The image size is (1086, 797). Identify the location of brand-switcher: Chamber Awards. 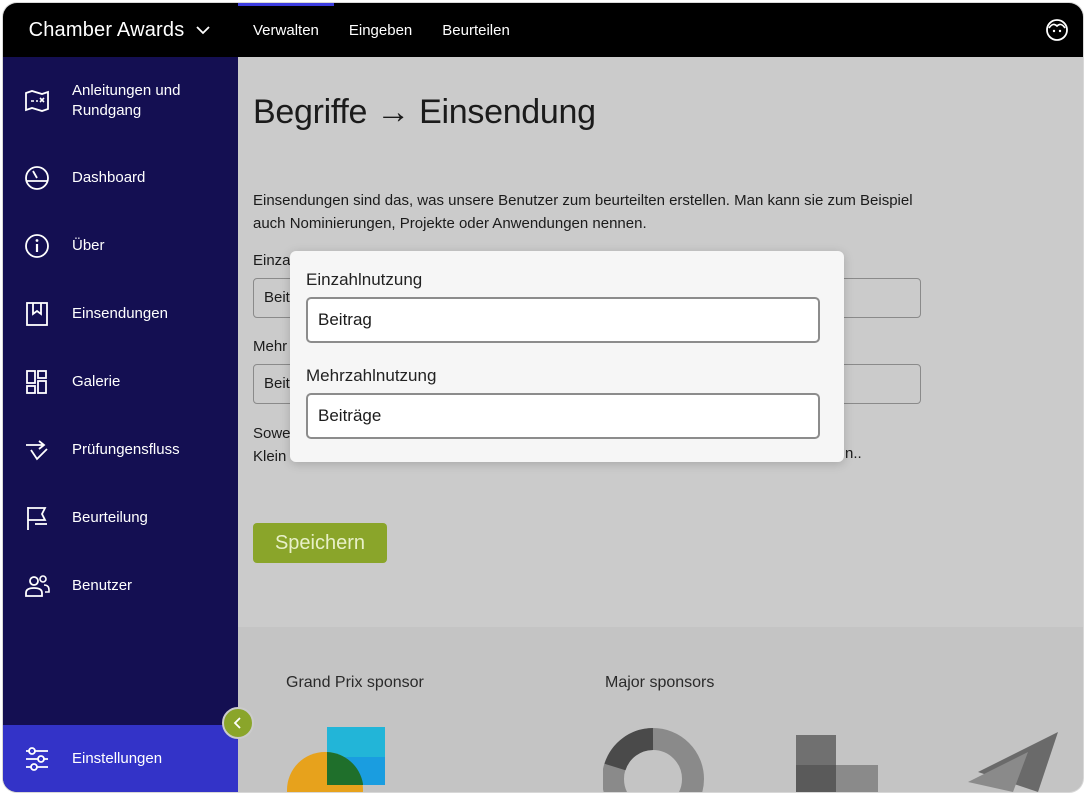
(120, 30).